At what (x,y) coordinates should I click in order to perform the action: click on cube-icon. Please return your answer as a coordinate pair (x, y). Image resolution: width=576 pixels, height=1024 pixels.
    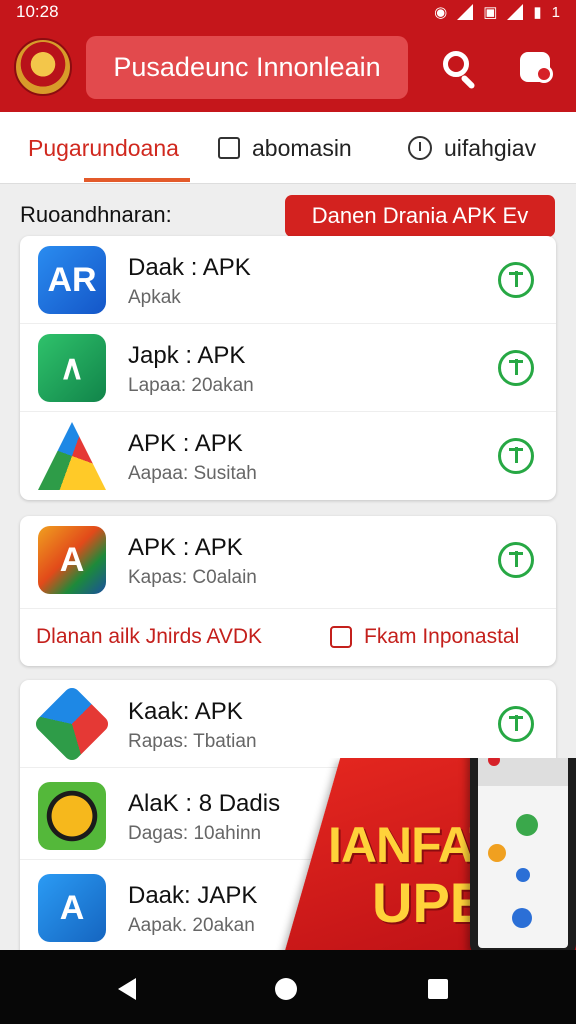
    Looking at the image, I should click on (72, 724).